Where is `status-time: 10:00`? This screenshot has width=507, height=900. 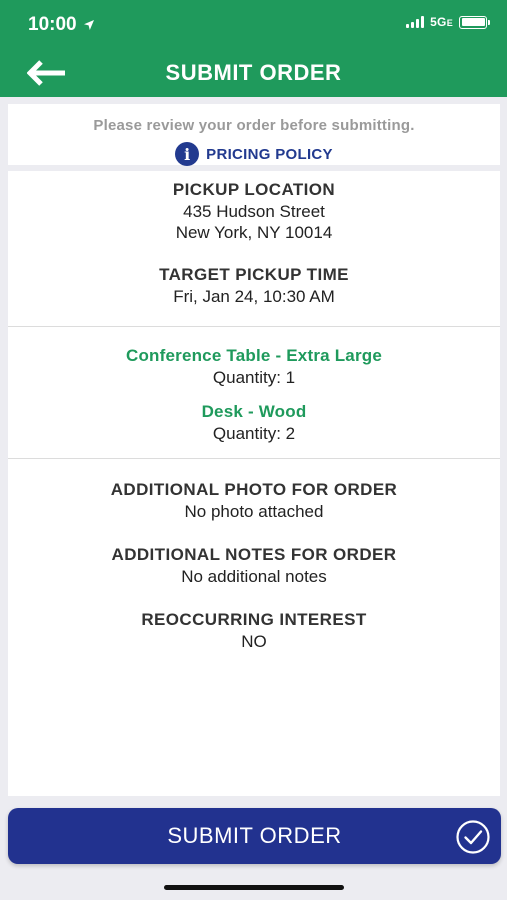 status-time: 10:00 is located at coordinates (61, 25).